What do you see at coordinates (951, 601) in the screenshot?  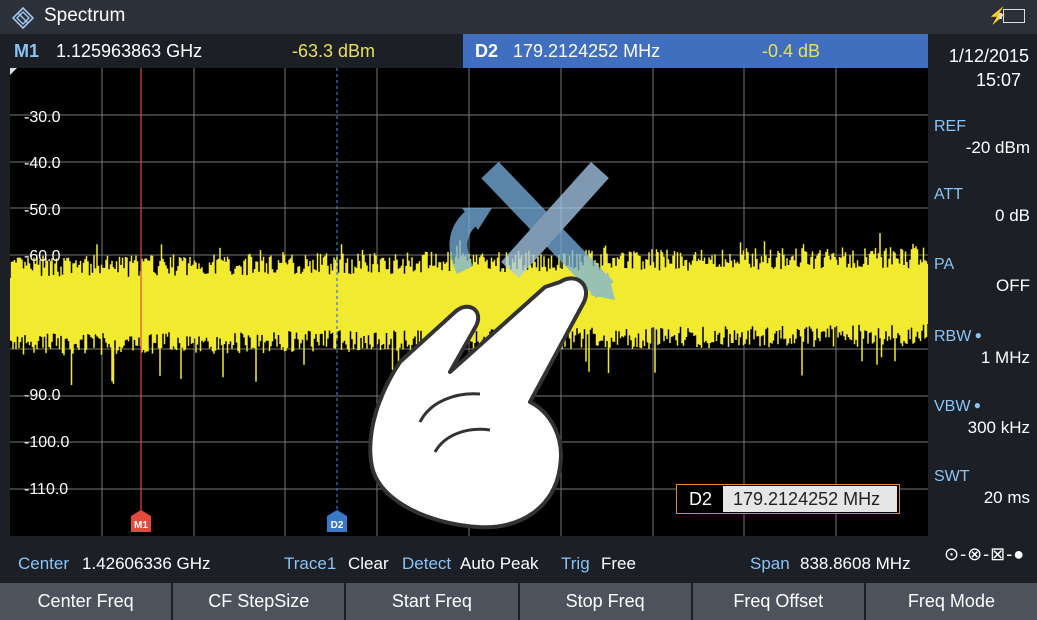 I see `softkey-freq-mode: Freq Mode` at bounding box center [951, 601].